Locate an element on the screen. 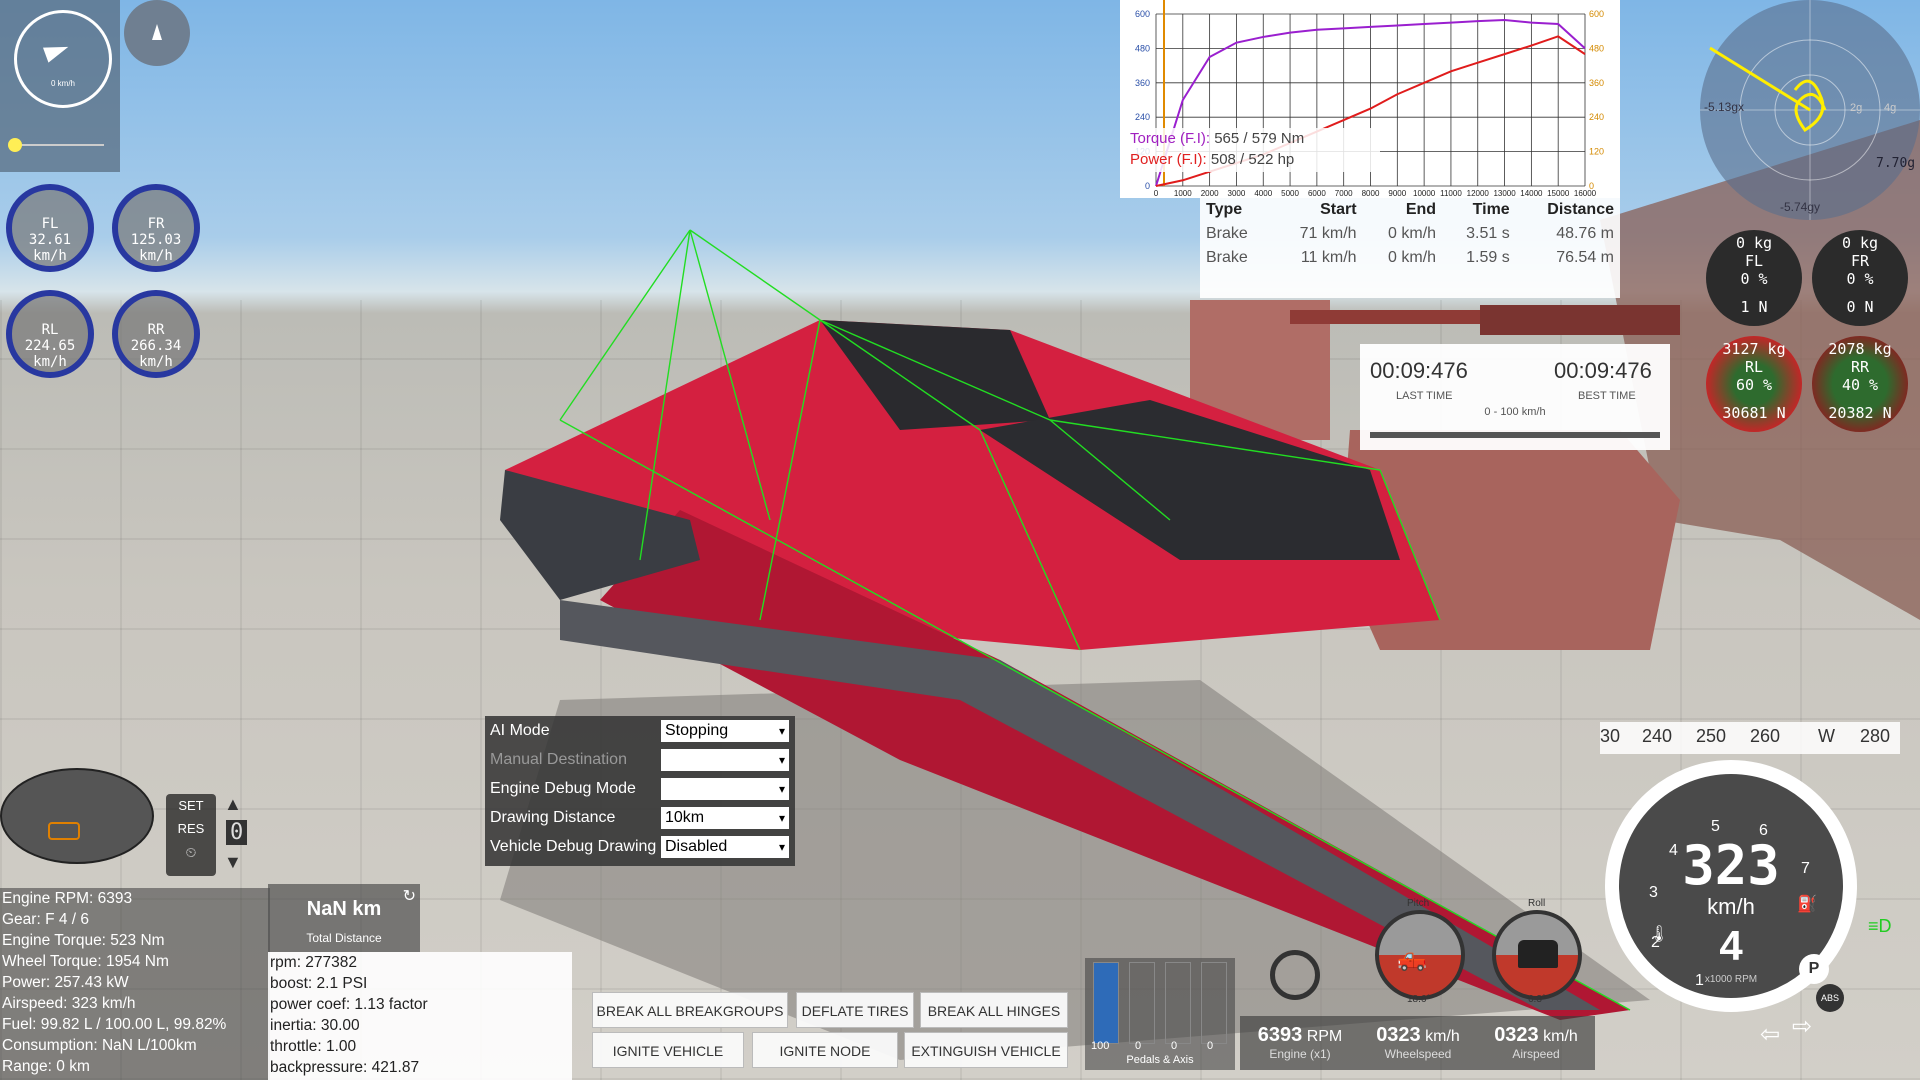  speedometer: 323 km/h 4 x1000 RPM 1 2 3 4 5 6 7 P 🌡 ⛽ is located at coordinates (1731, 886).